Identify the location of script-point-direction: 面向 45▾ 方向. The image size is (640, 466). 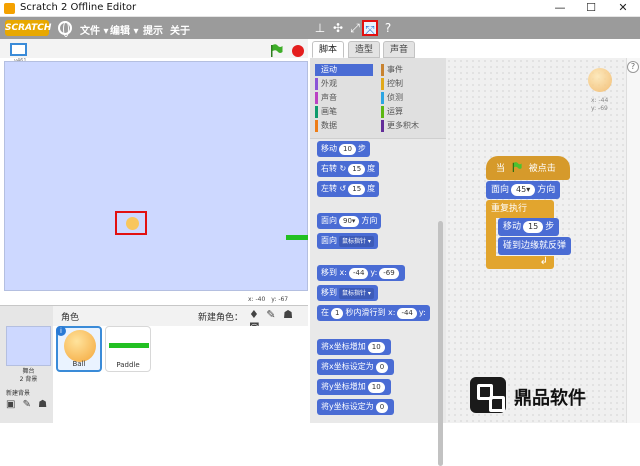
(523, 190).